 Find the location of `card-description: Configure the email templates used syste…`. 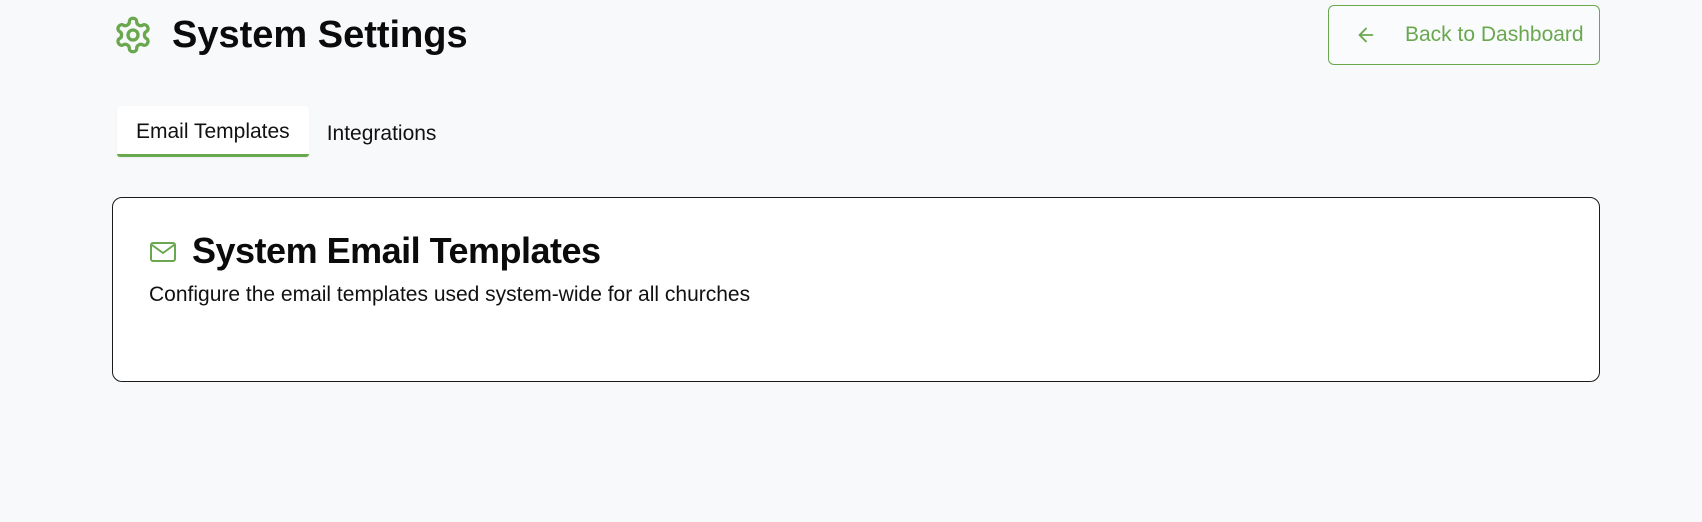

card-description: Configure the email templates used syste… is located at coordinates (450, 294).